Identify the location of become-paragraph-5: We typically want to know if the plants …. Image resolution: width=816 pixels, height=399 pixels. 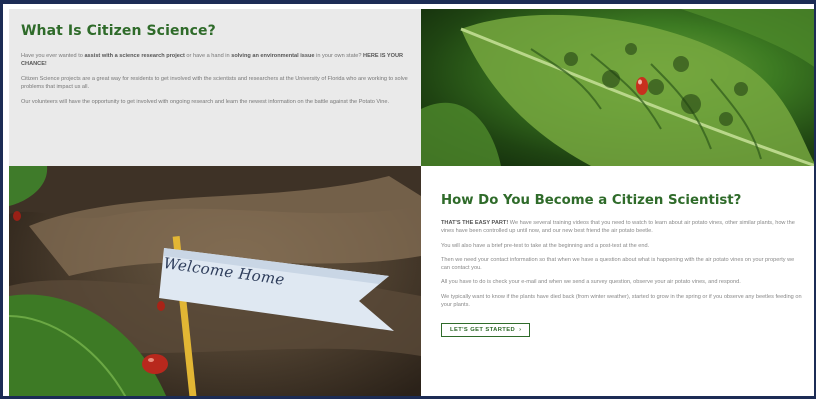
(621, 301).